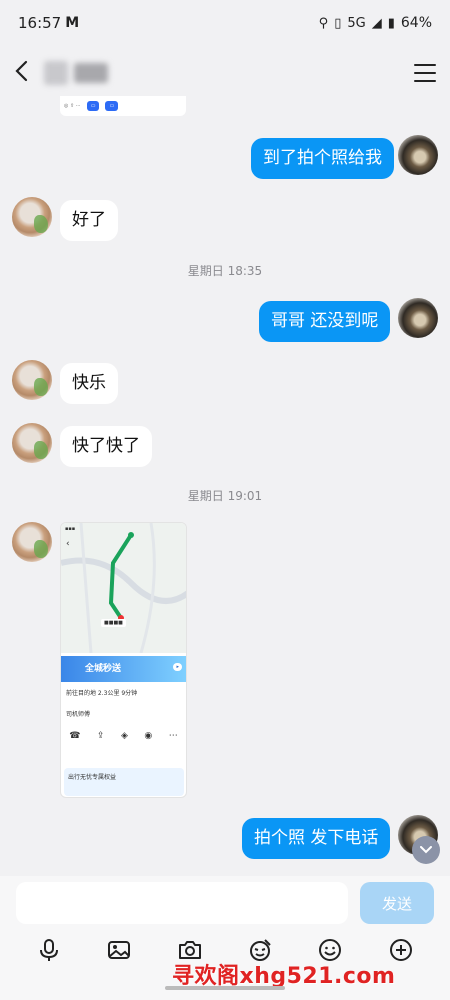  Describe the element at coordinates (316, 838) in the screenshot. I see `message-bubble-out: 拍个照 发下电话` at that location.